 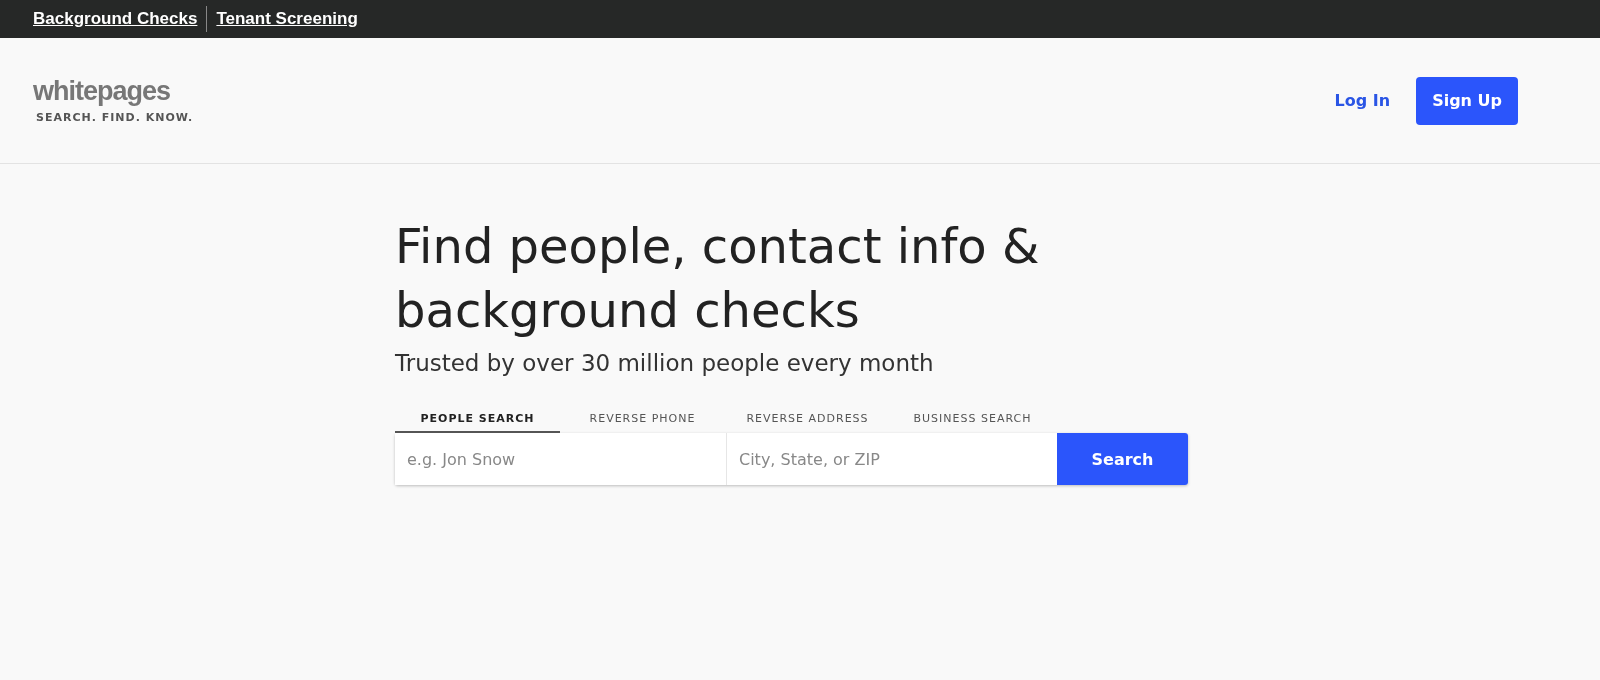 I want to click on location-field: City, State, or ZIP, so click(x=891, y=459).